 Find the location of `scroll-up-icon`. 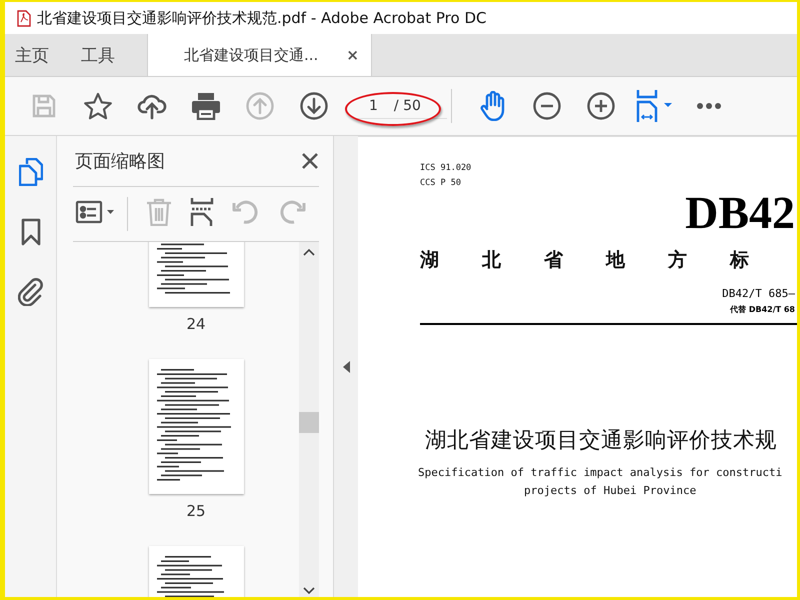

scroll-up-icon is located at coordinates (309, 252).